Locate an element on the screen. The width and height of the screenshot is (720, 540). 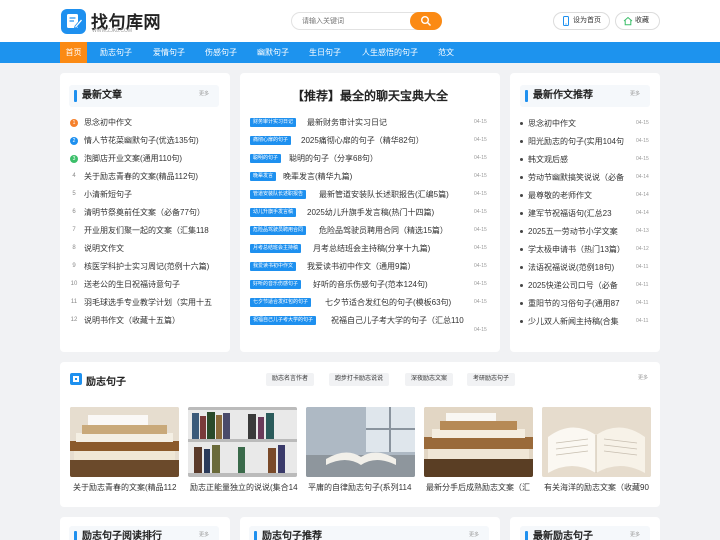
recommend-item-link: 最新财务审计实习日记 is located at coordinates (347, 122).